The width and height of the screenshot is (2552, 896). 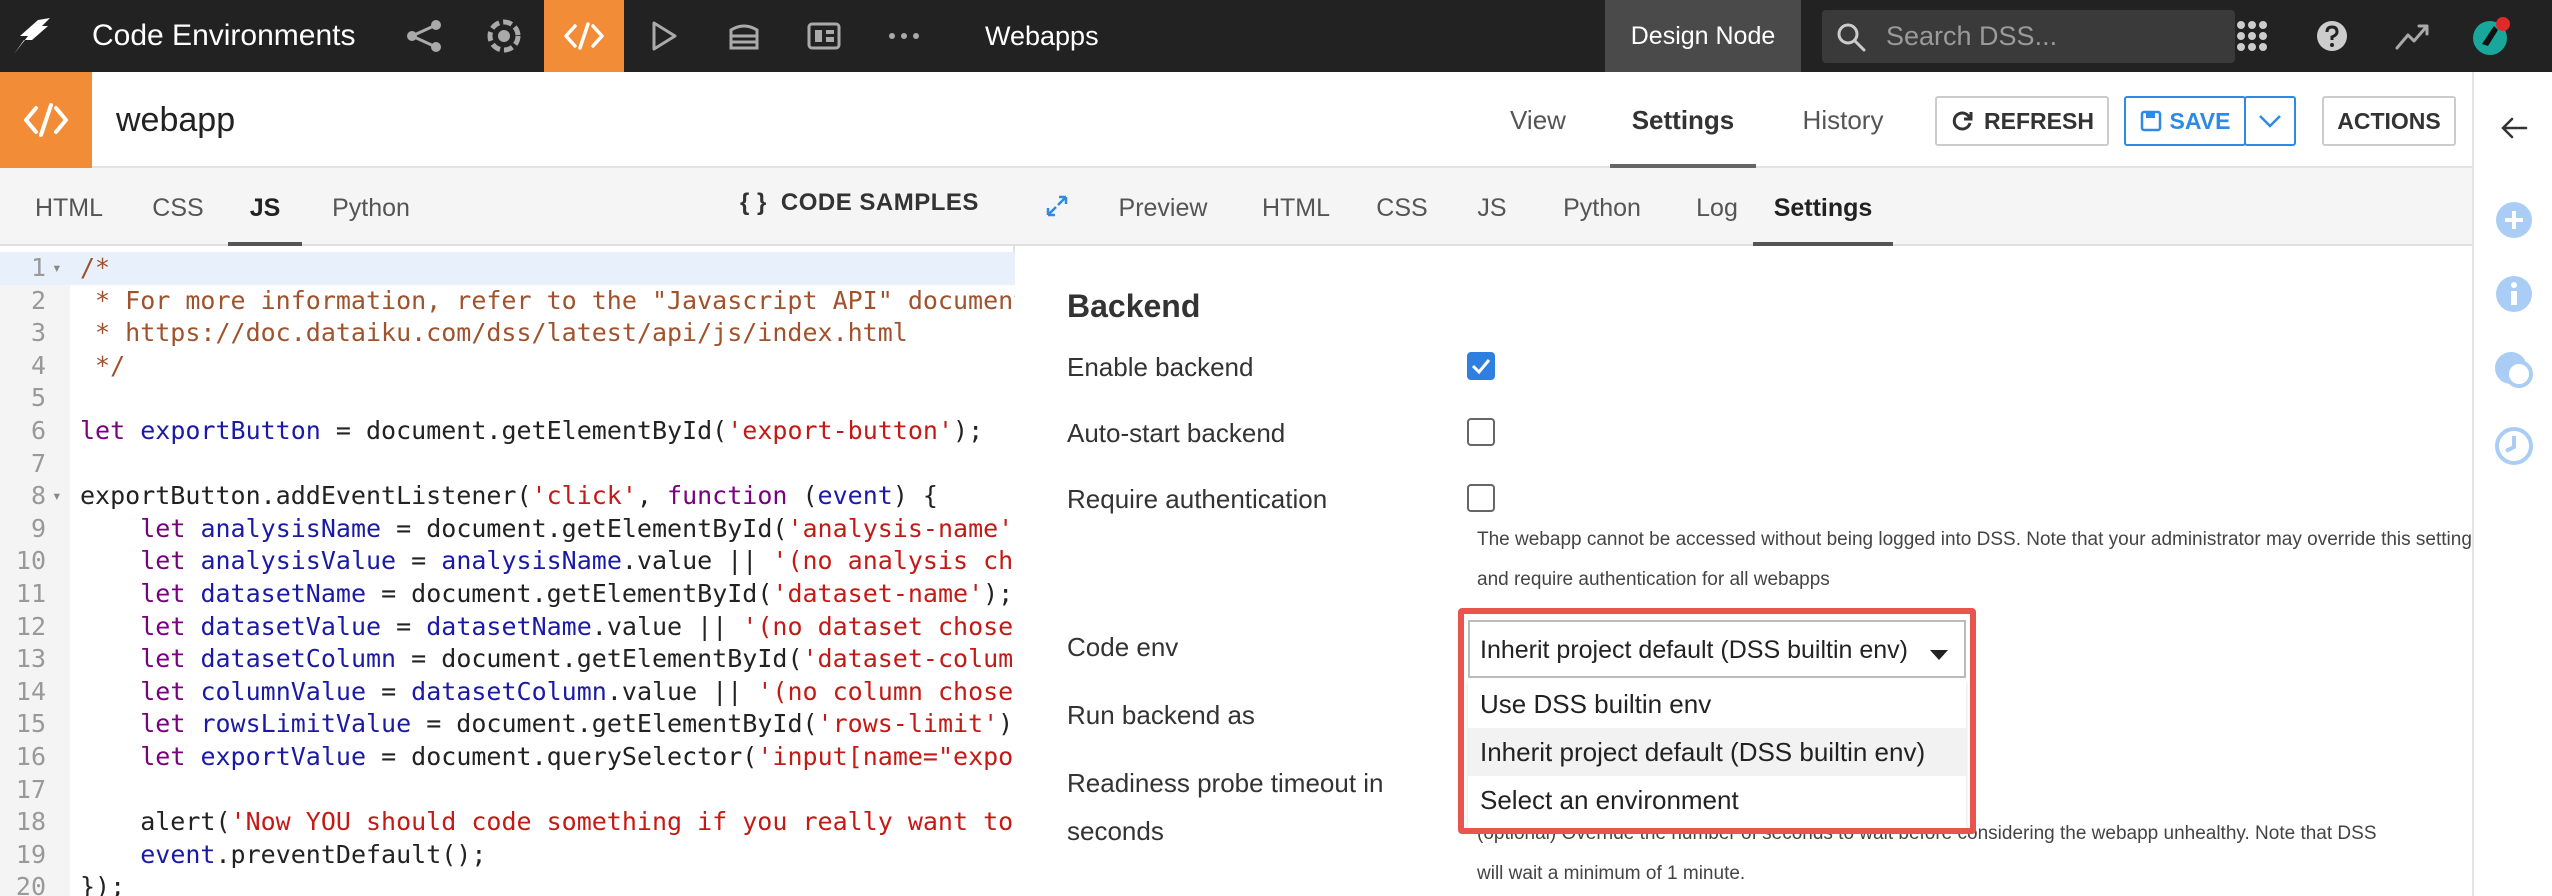 I want to click on play-icon, so click(x=664, y=36).